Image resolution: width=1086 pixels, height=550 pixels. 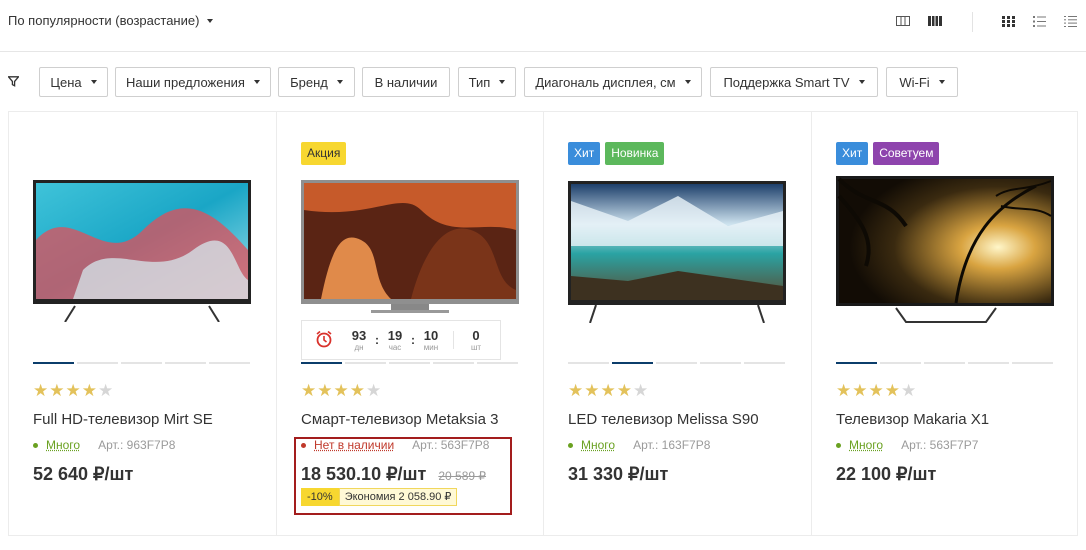 I want to click on timer-colon: :, so click(x=413, y=340).